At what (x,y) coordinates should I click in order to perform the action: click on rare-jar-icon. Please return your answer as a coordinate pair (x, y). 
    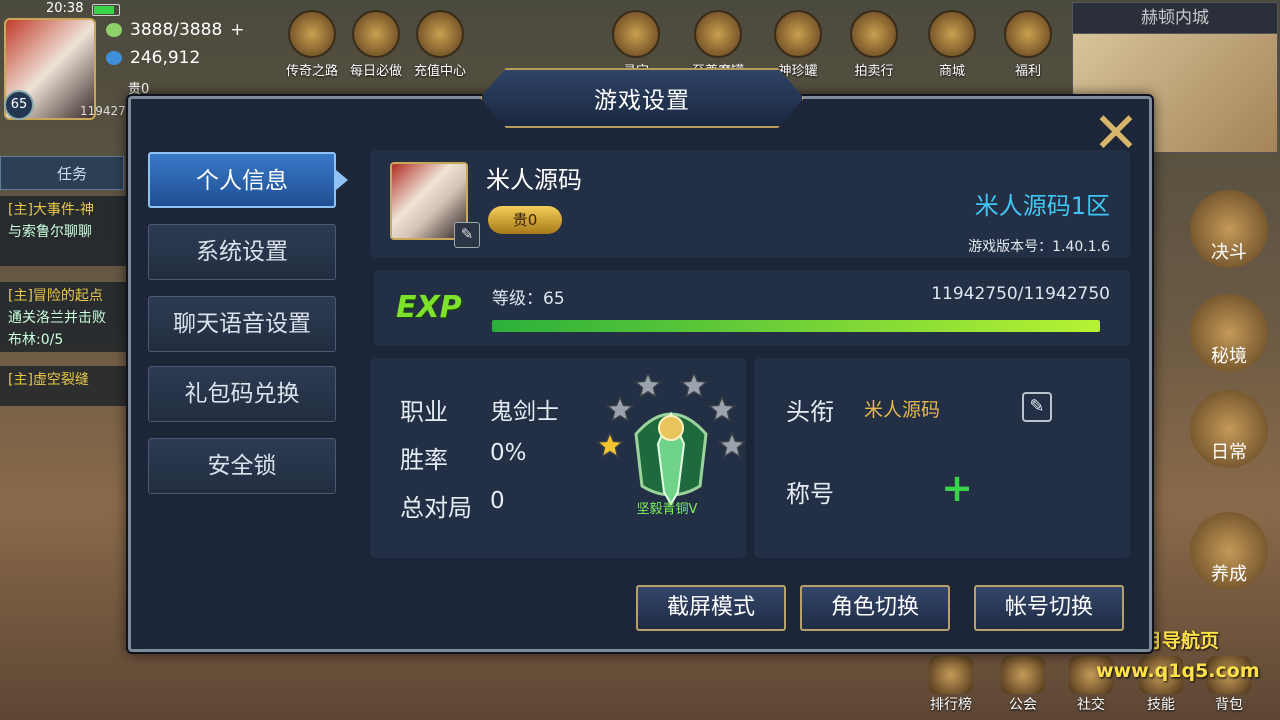
    Looking at the image, I should click on (798, 34).